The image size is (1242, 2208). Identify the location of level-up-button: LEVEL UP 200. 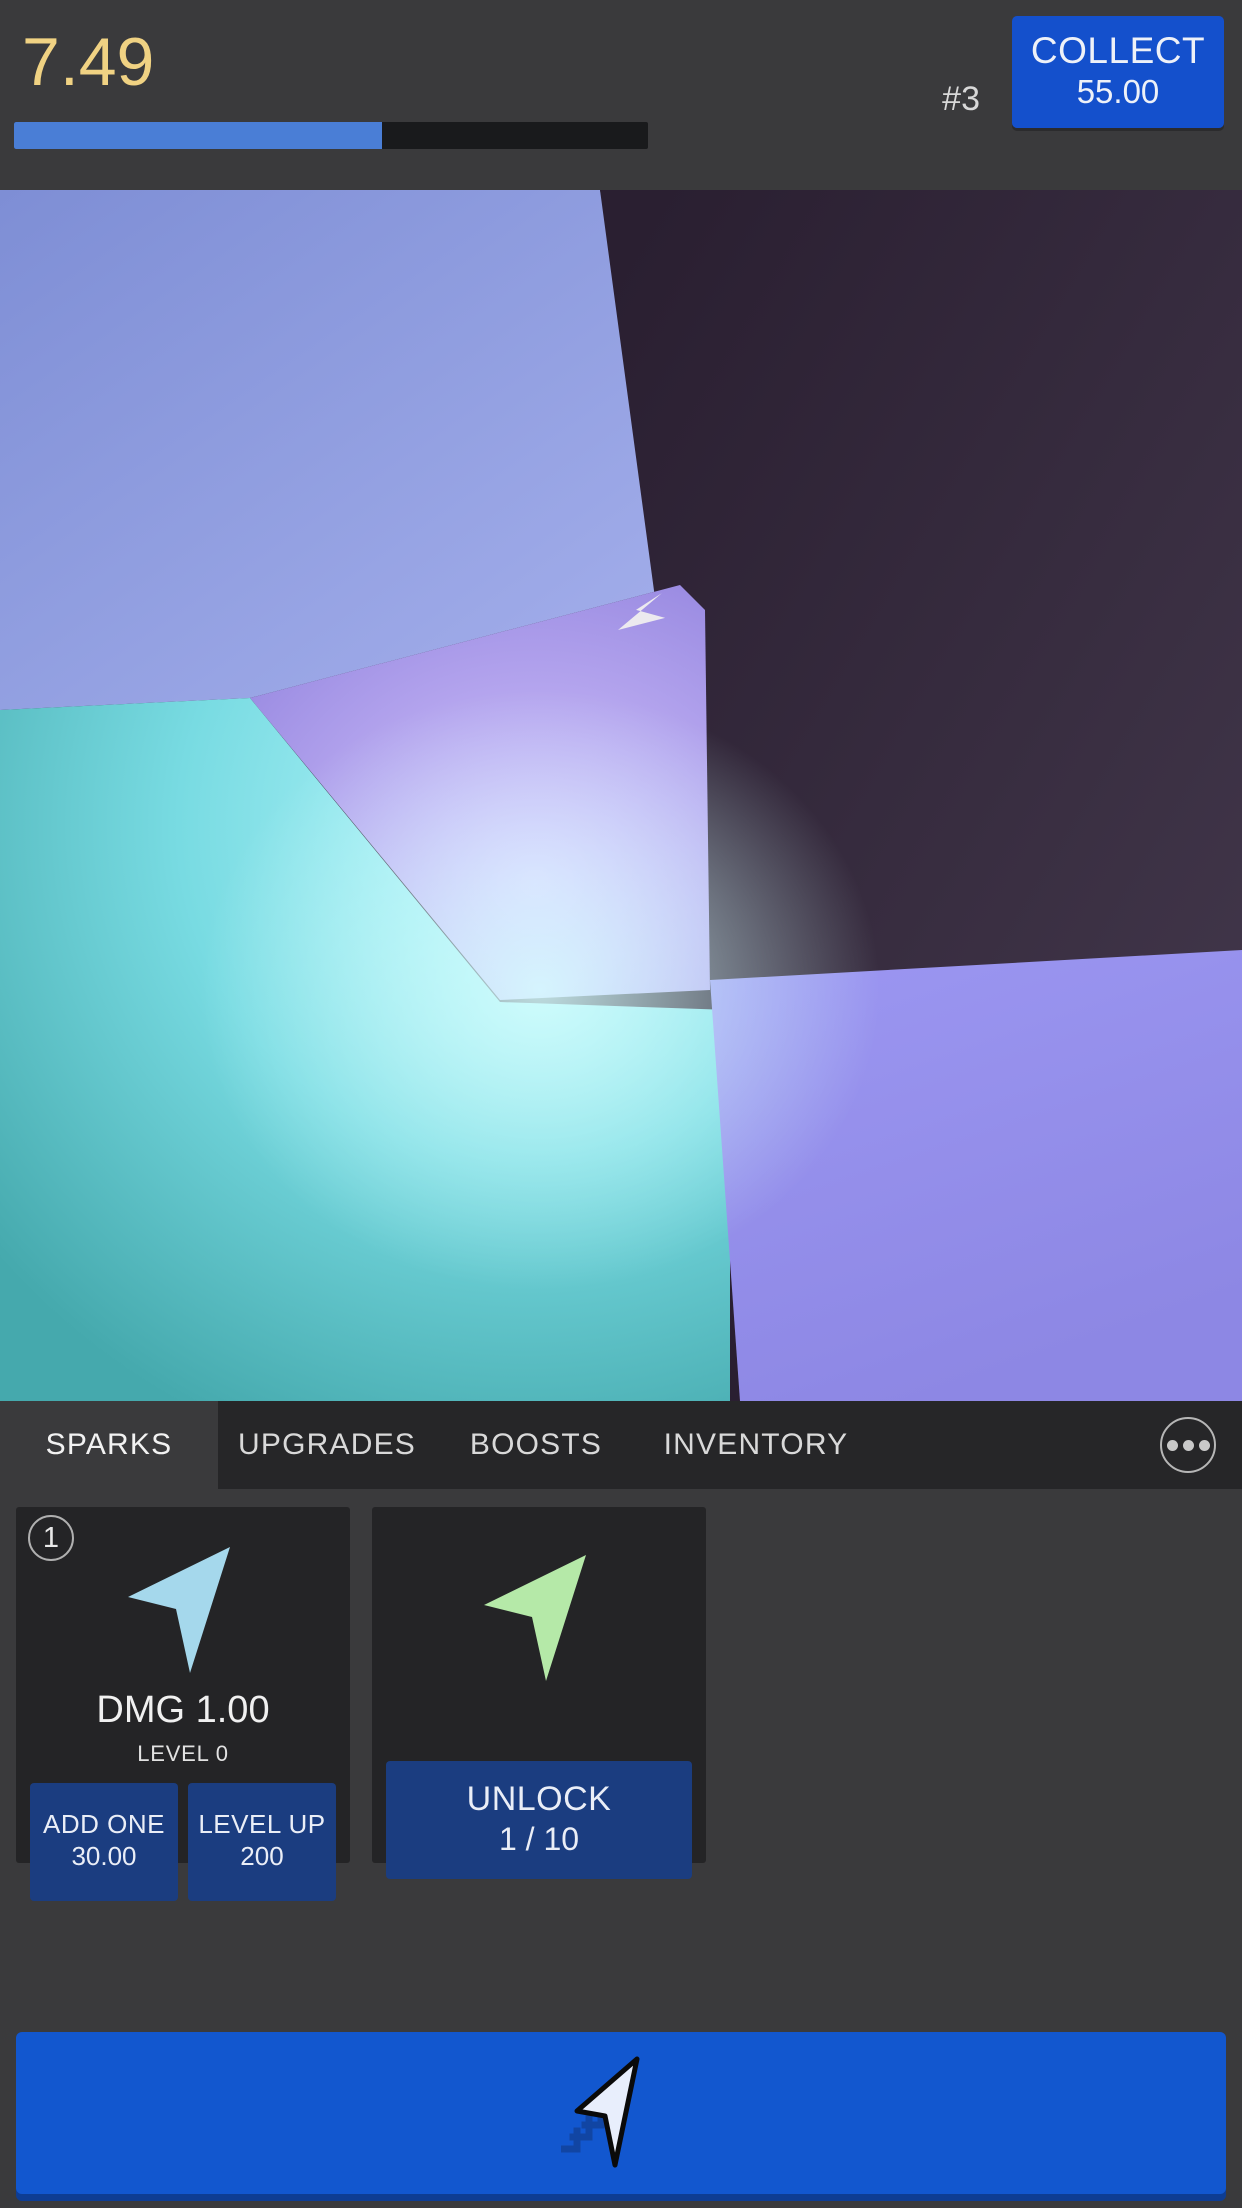
(262, 1842).